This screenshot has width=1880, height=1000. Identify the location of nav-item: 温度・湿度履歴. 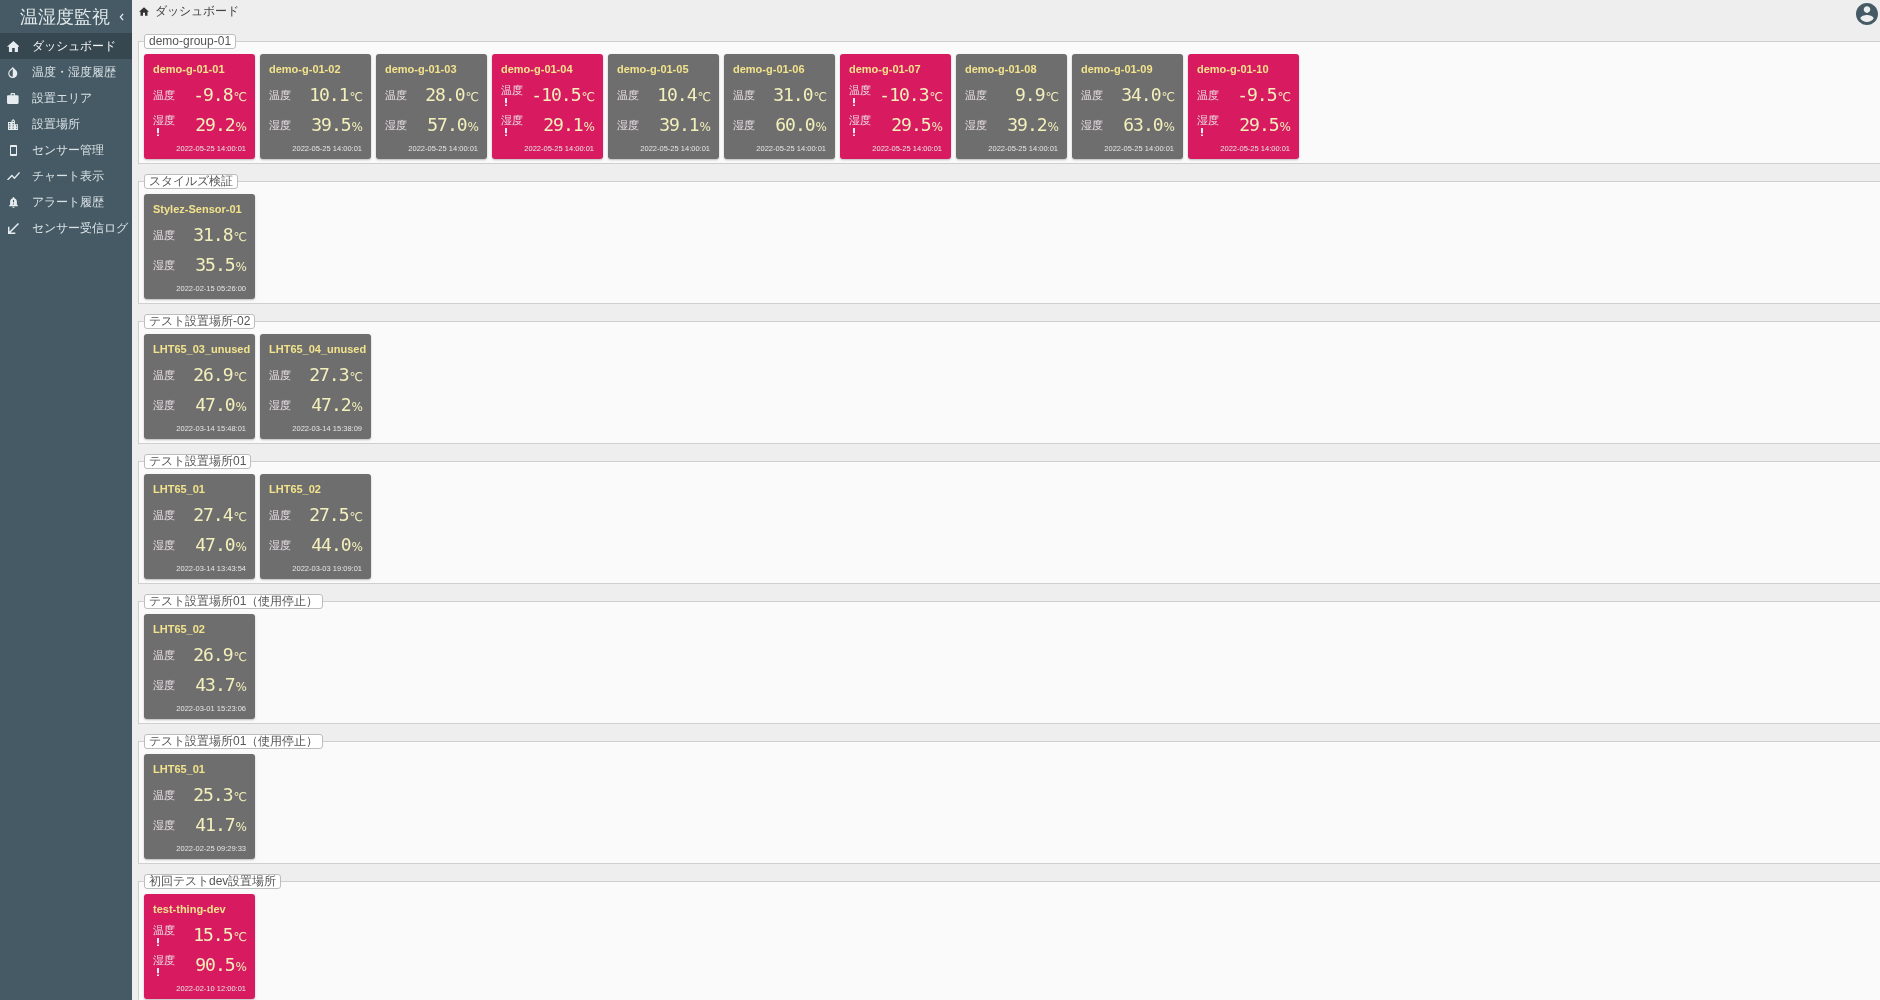
(66, 72).